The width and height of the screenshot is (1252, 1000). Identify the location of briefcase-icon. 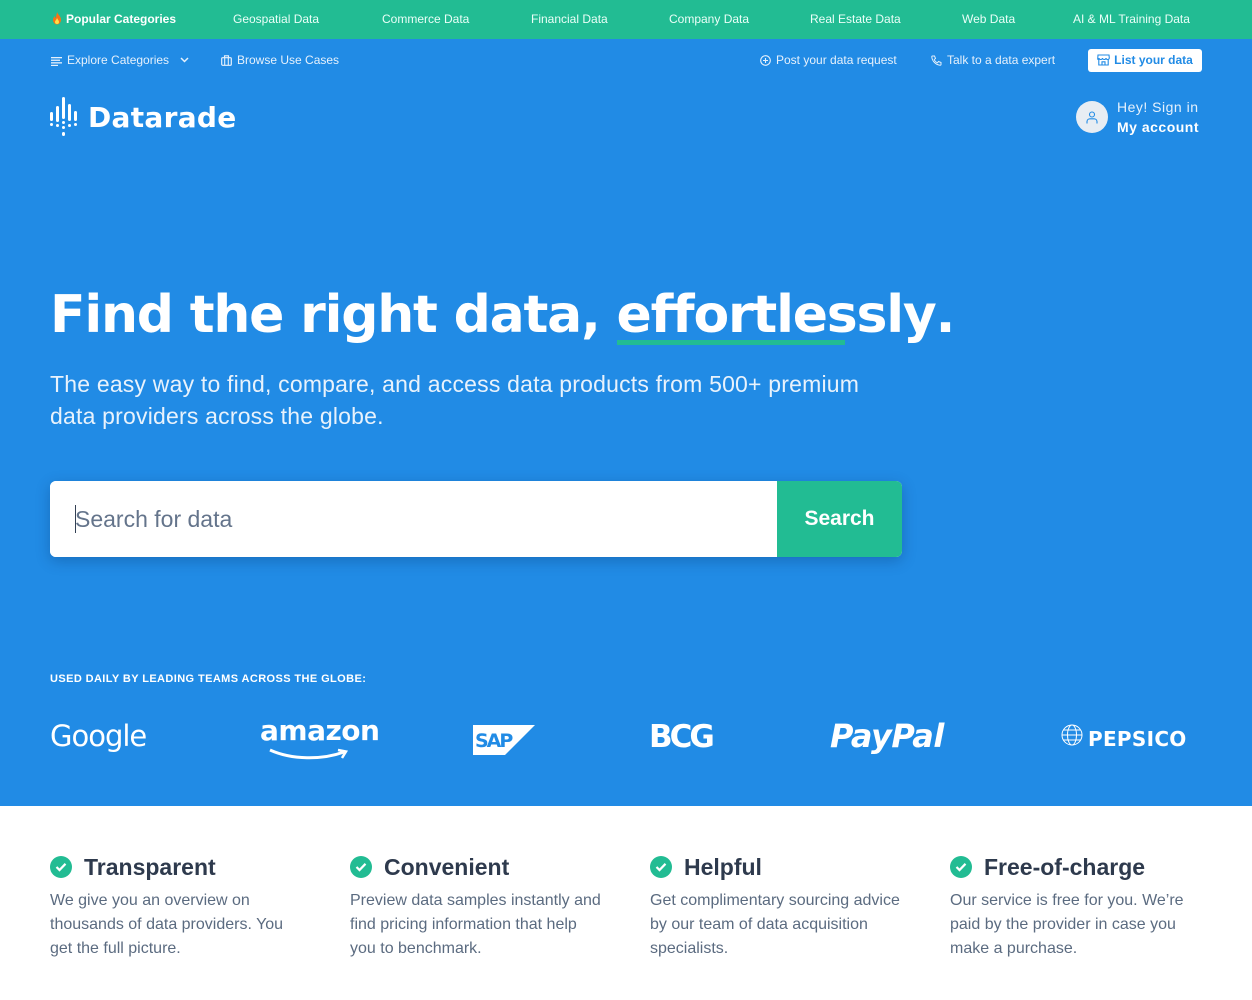
(226, 60).